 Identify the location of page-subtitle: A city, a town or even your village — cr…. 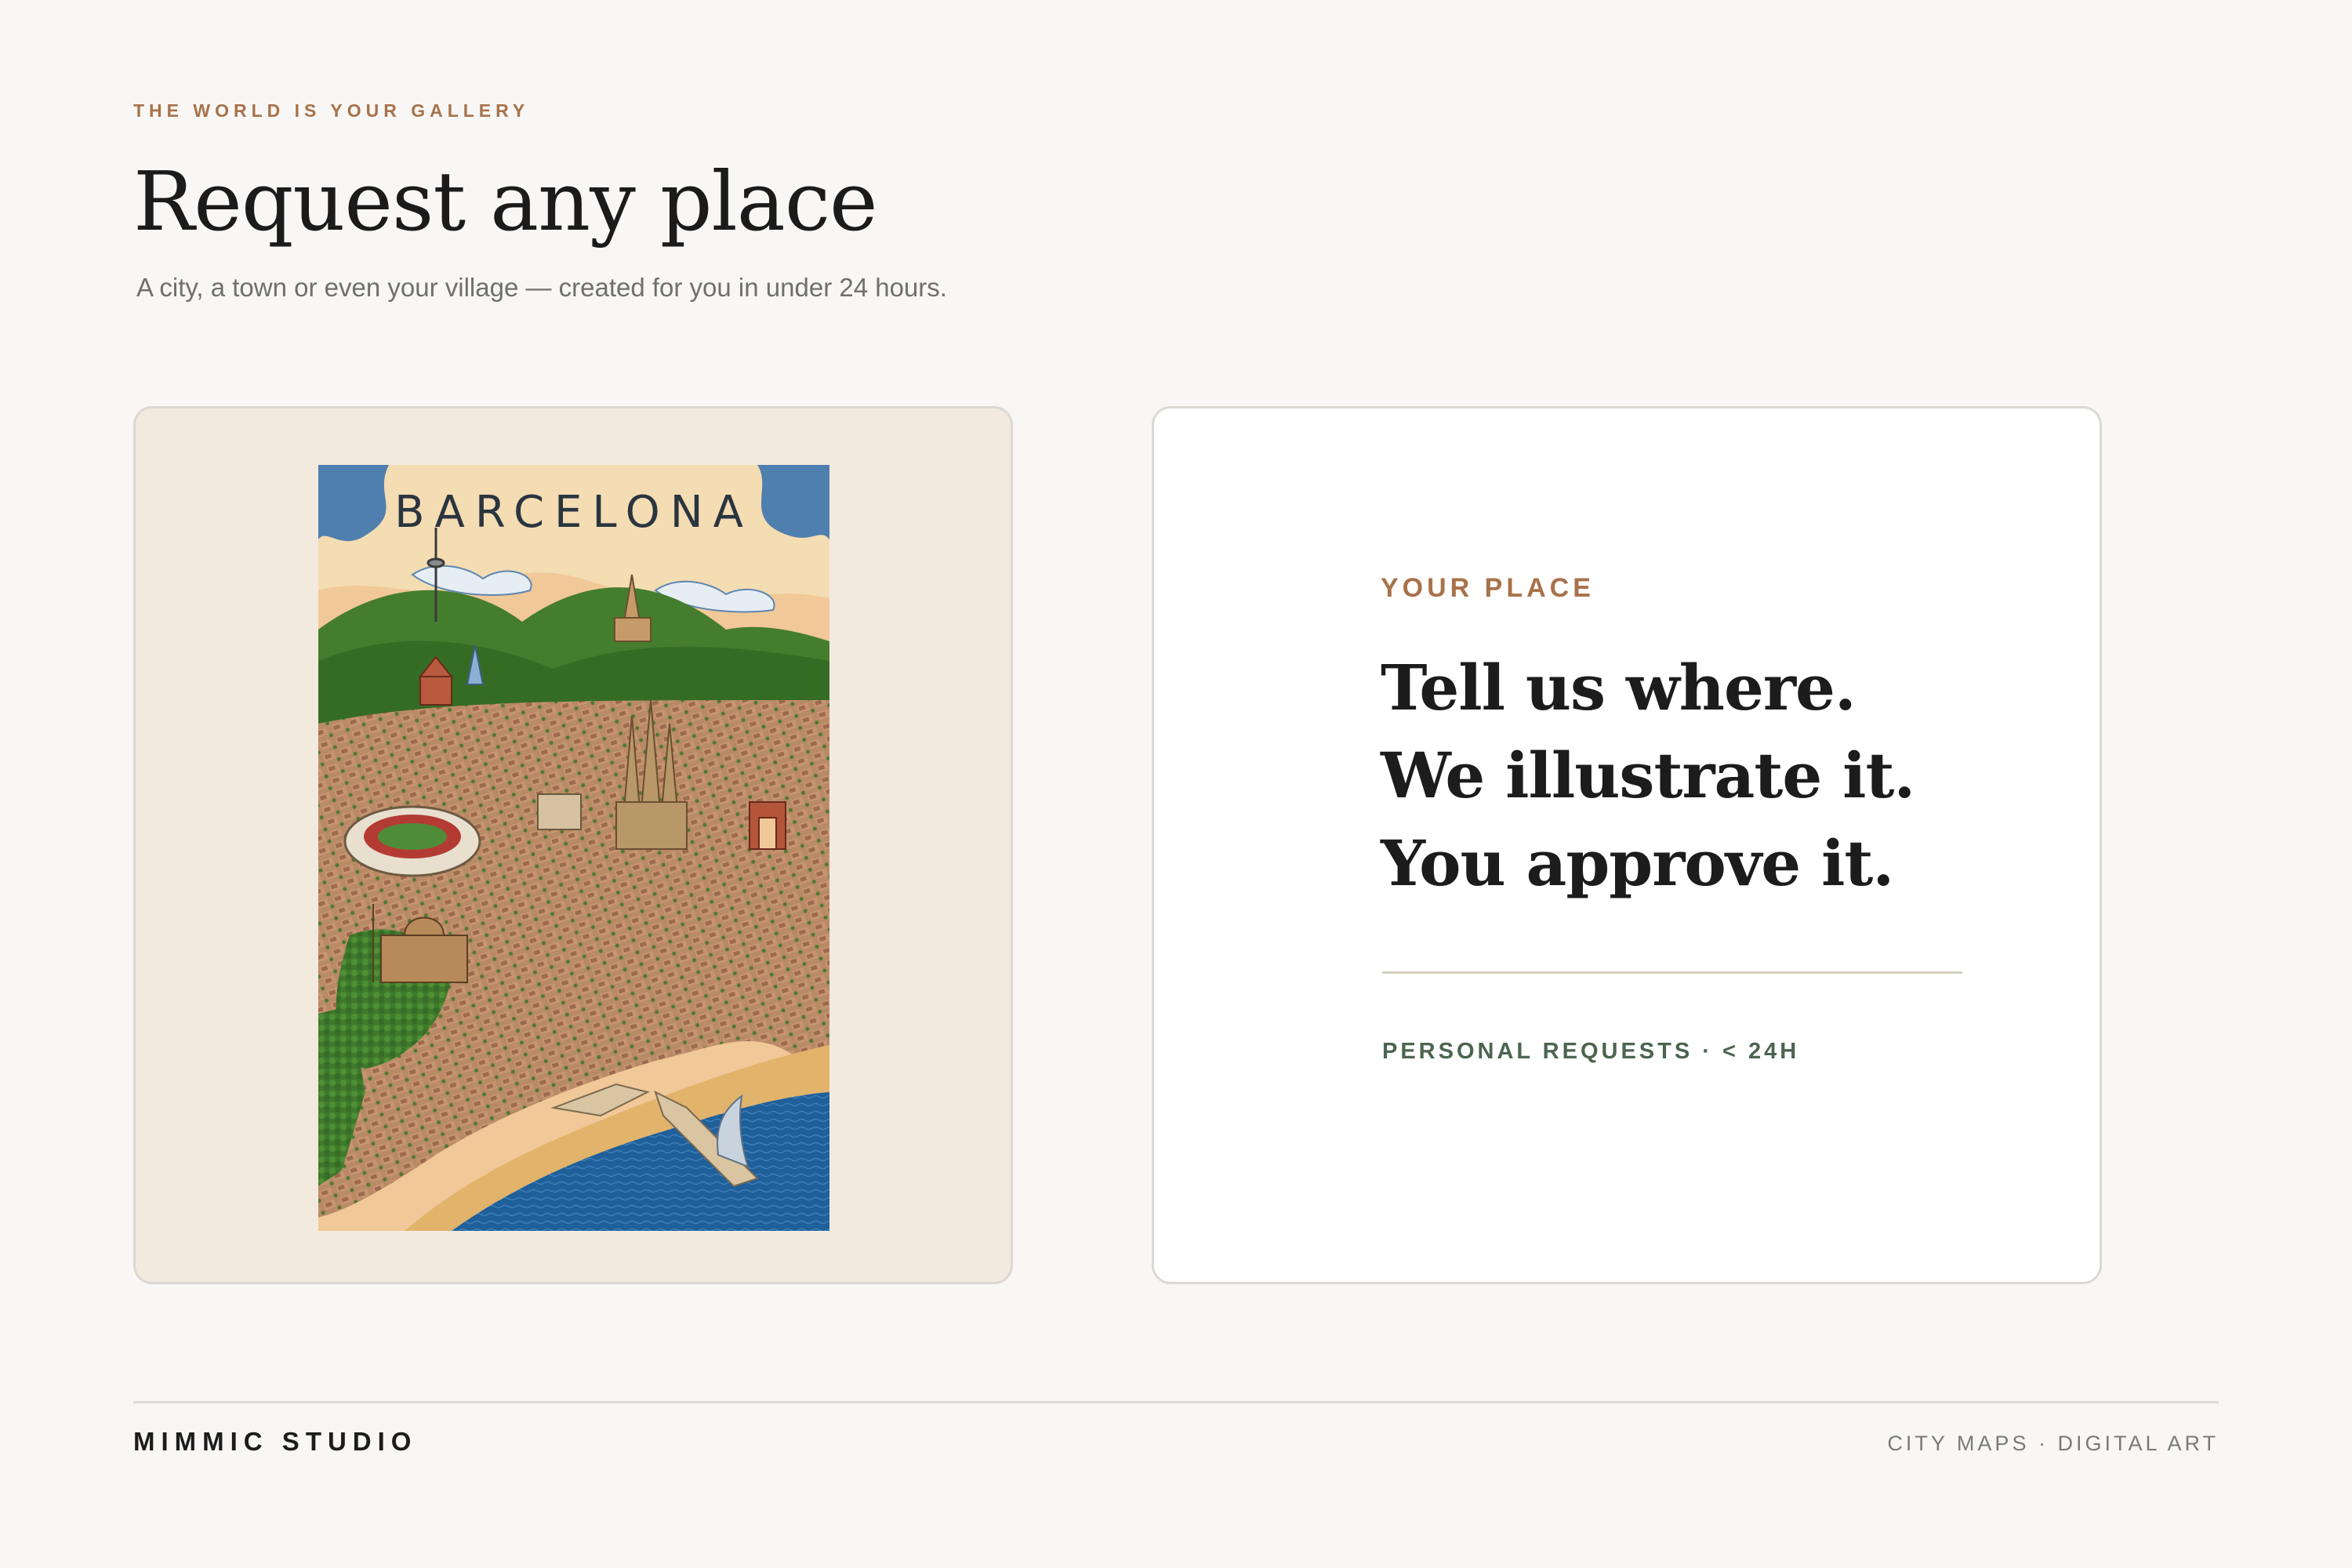
(541, 287).